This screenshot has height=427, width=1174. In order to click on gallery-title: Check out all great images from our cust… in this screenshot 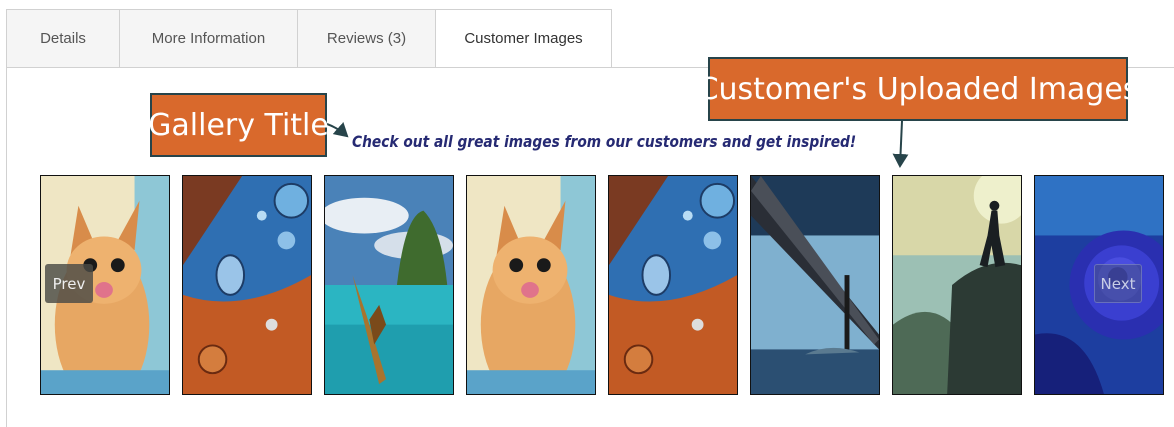, I will do `click(604, 141)`.